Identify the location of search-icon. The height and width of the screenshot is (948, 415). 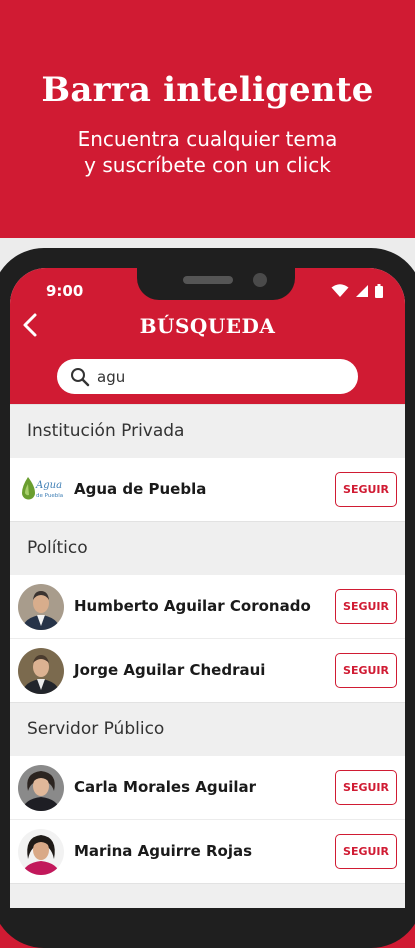
(80, 377).